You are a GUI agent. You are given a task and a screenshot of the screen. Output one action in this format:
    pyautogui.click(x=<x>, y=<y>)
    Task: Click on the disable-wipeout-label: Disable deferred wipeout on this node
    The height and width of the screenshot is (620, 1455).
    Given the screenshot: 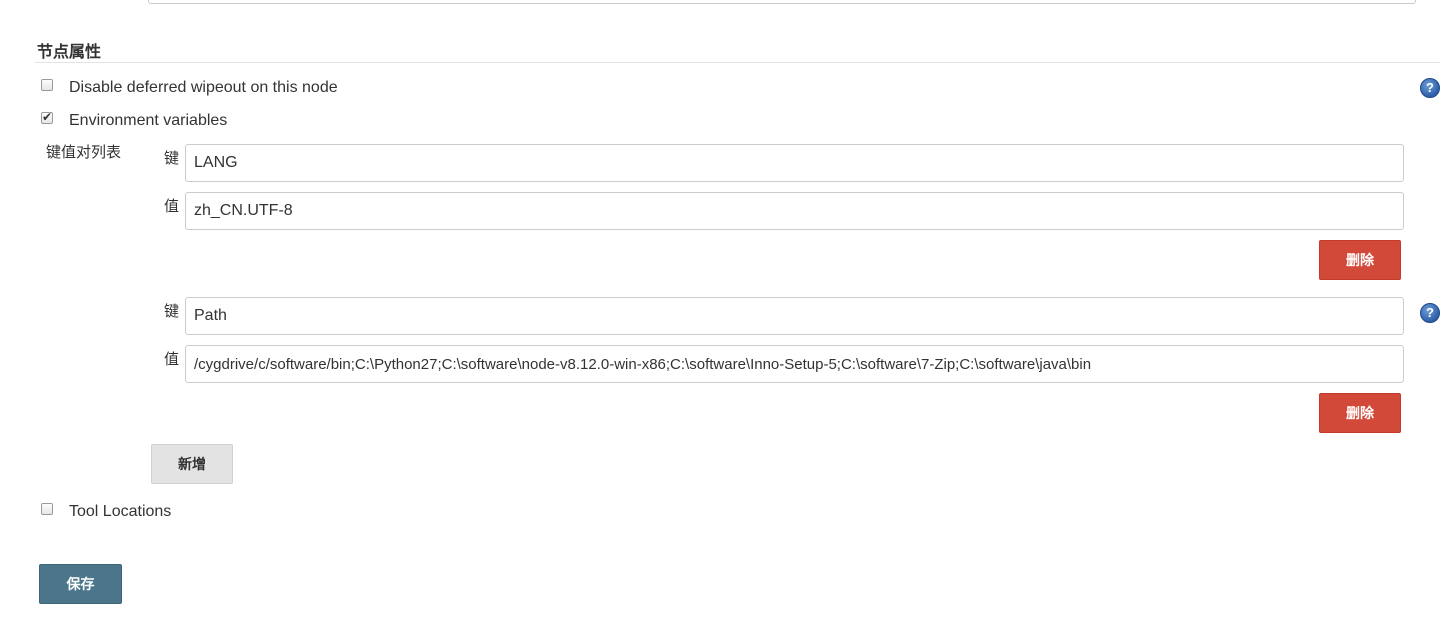 What is the action you would take?
    pyautogui.click(x=203, y=88)
    